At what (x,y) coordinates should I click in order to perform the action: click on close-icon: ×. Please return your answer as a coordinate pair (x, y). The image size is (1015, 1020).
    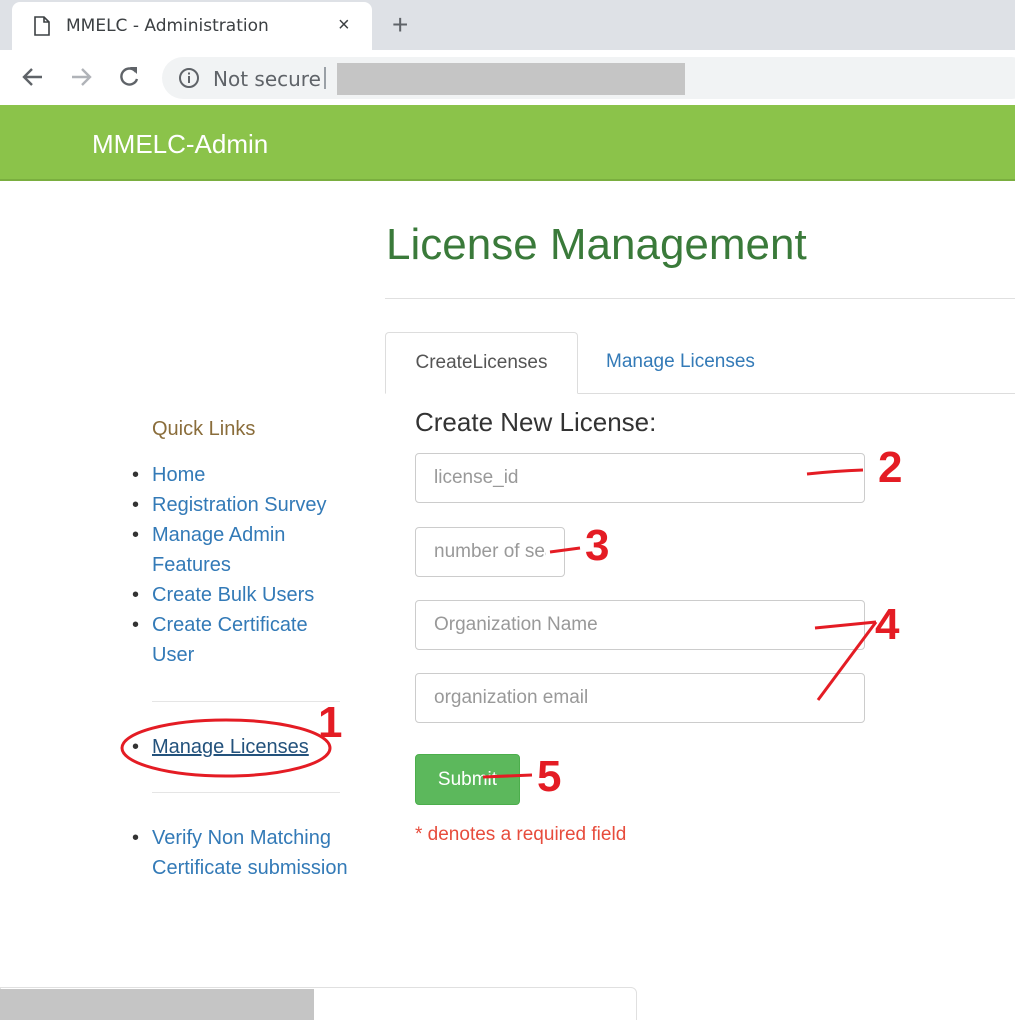
    Looking at the image, I should click on (344, 25).